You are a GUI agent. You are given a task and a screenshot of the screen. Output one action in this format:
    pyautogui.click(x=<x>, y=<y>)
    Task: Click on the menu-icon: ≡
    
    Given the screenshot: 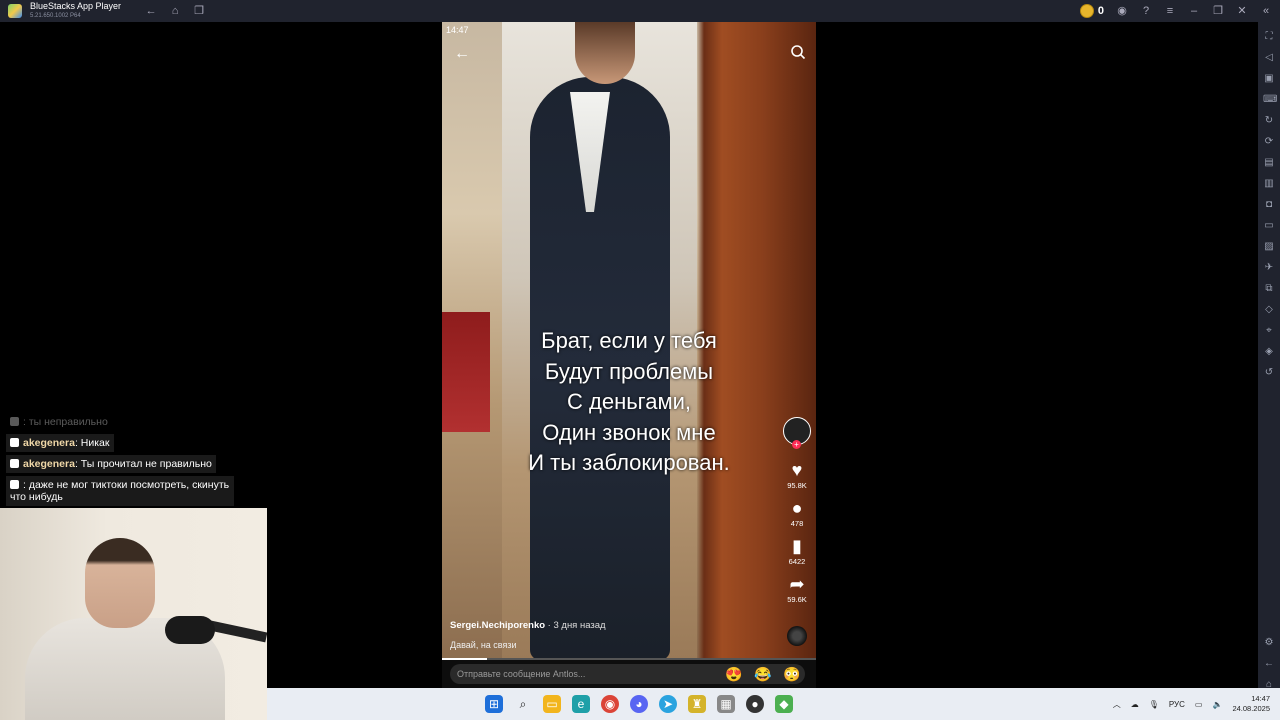 What is the action you would take?
    pyautogui.click(x=1170, y=11)
    